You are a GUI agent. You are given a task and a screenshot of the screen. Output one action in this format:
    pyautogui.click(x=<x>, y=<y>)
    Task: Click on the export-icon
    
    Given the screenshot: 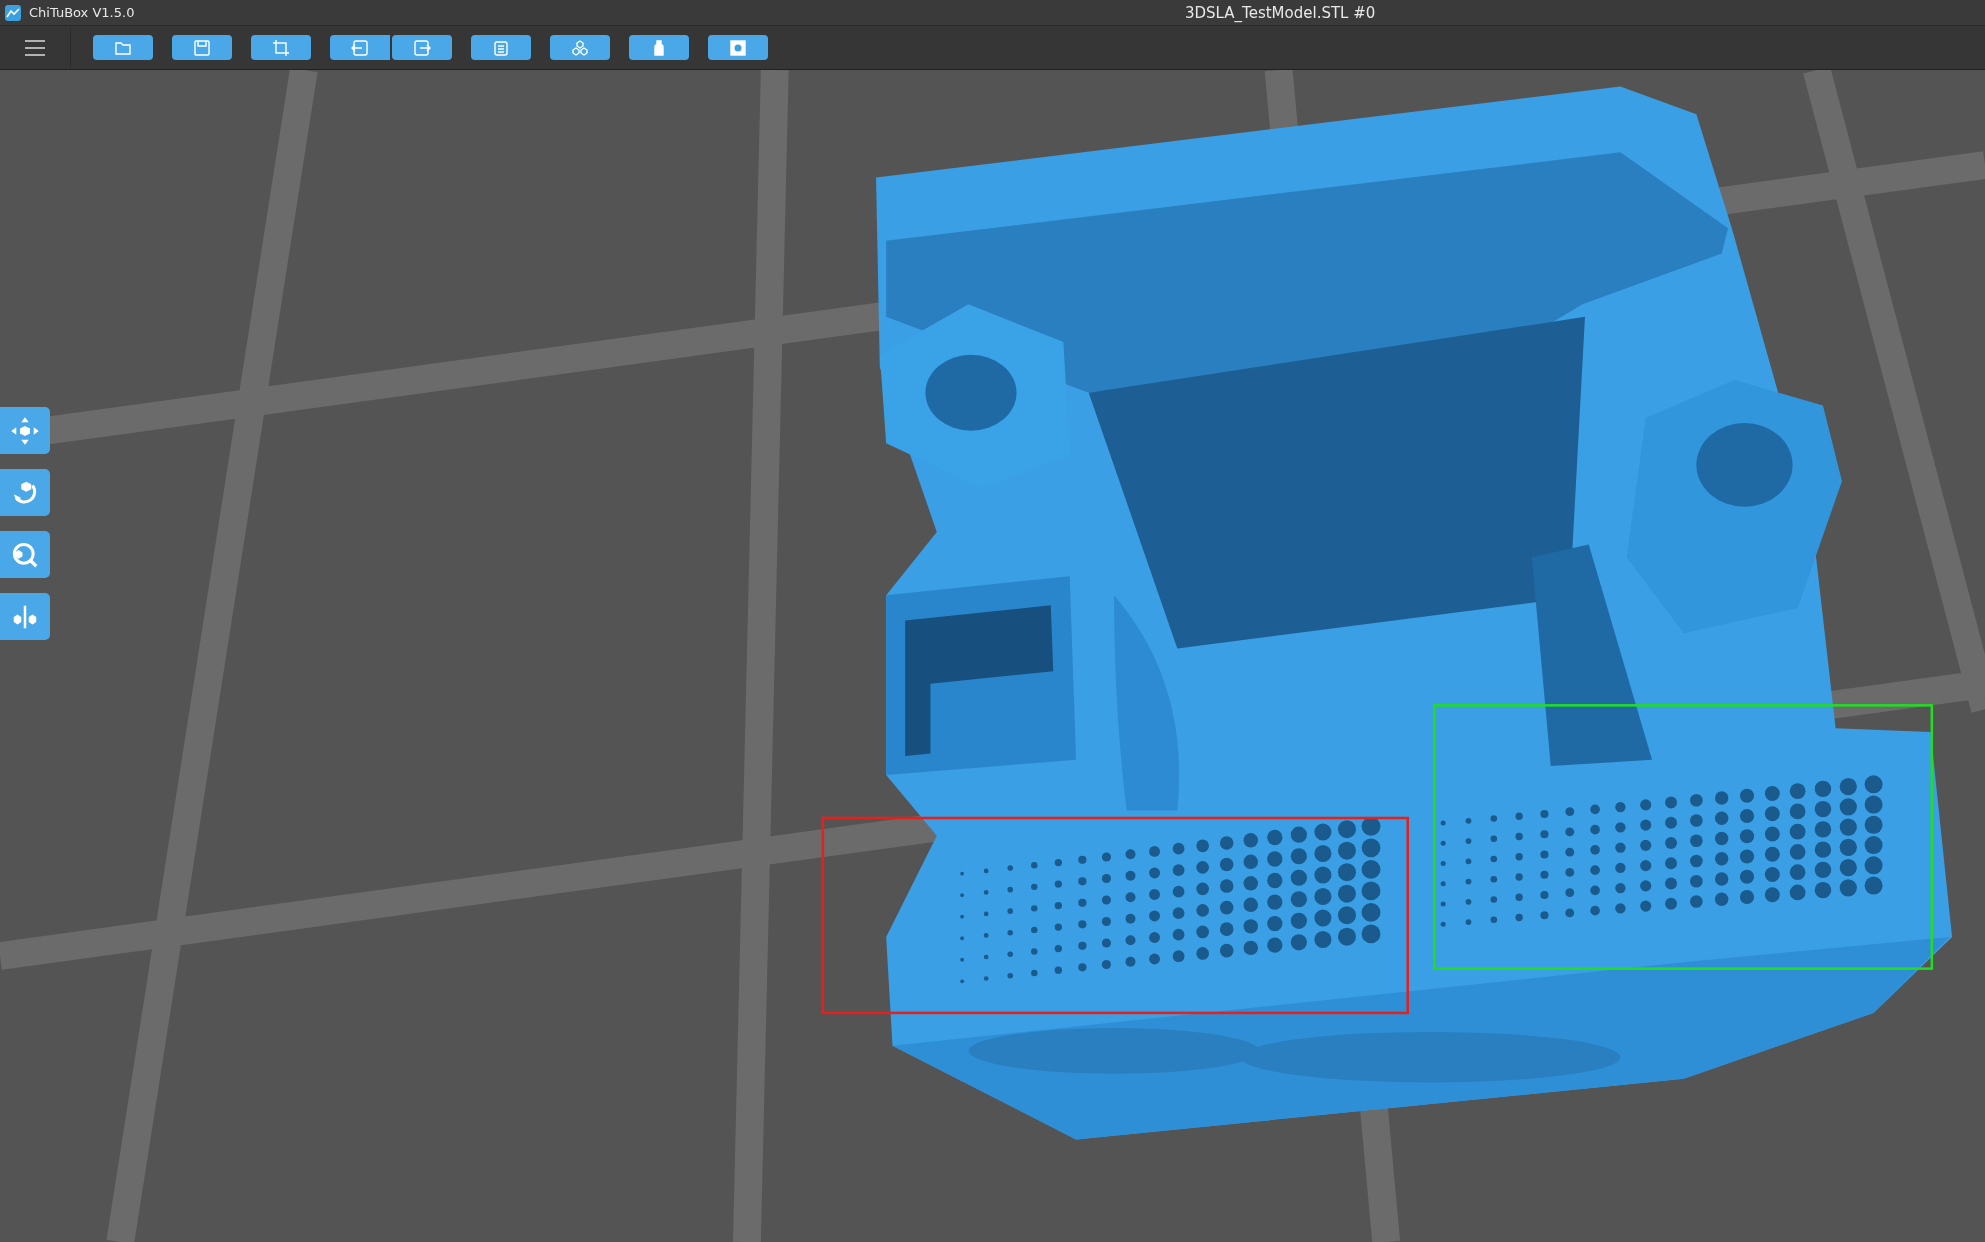 What is the action you would take?
    pyautogui.click(x=422, y=47)
    